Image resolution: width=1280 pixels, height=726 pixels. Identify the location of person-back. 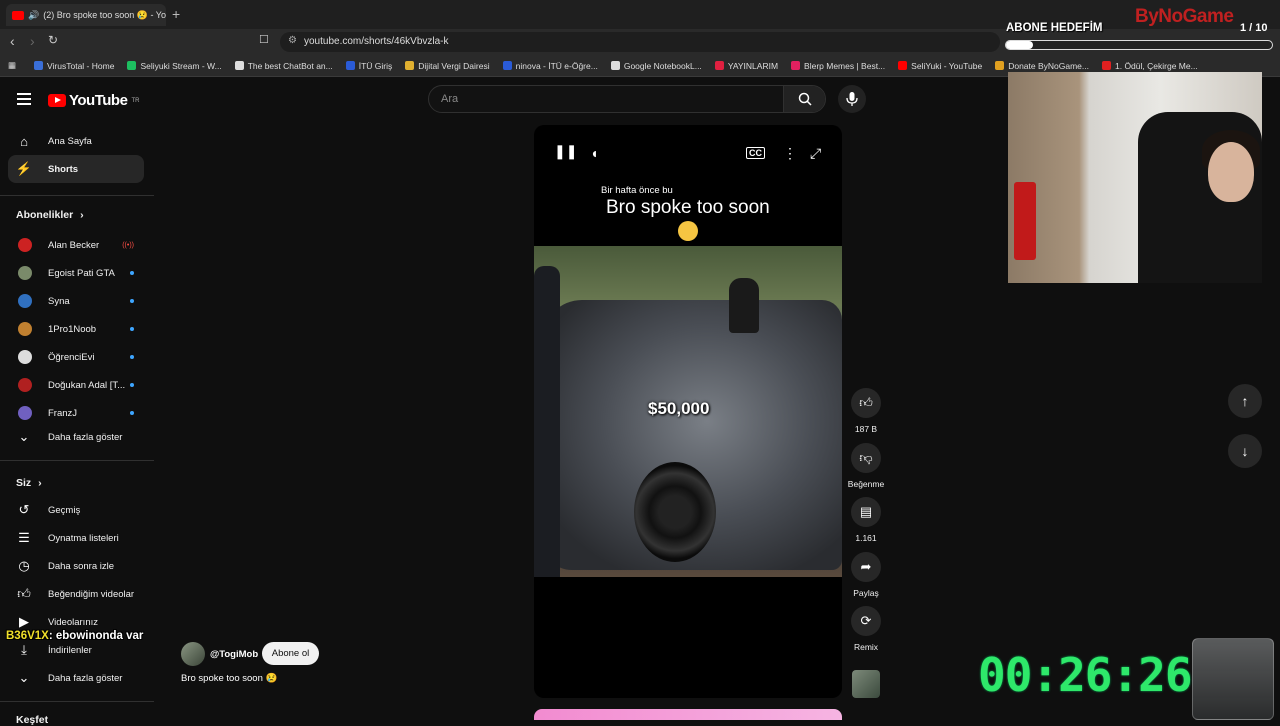
(744, 305).